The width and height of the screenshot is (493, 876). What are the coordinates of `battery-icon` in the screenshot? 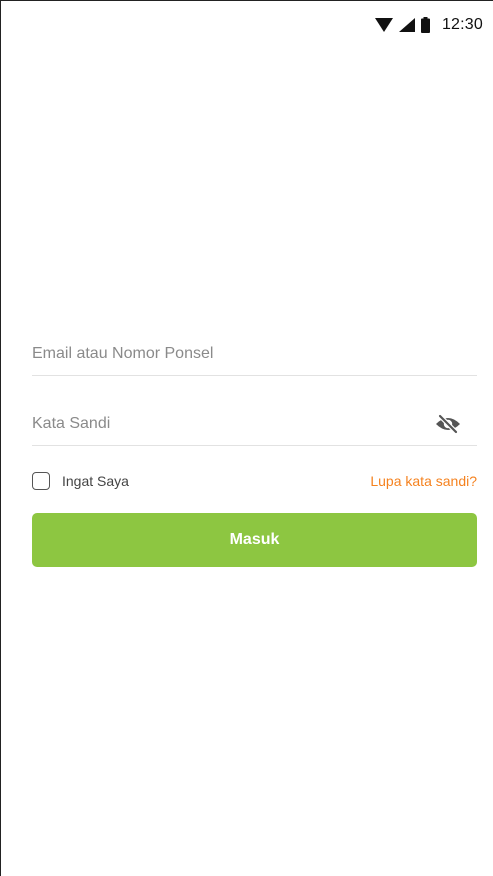 It's located at (425, 25).